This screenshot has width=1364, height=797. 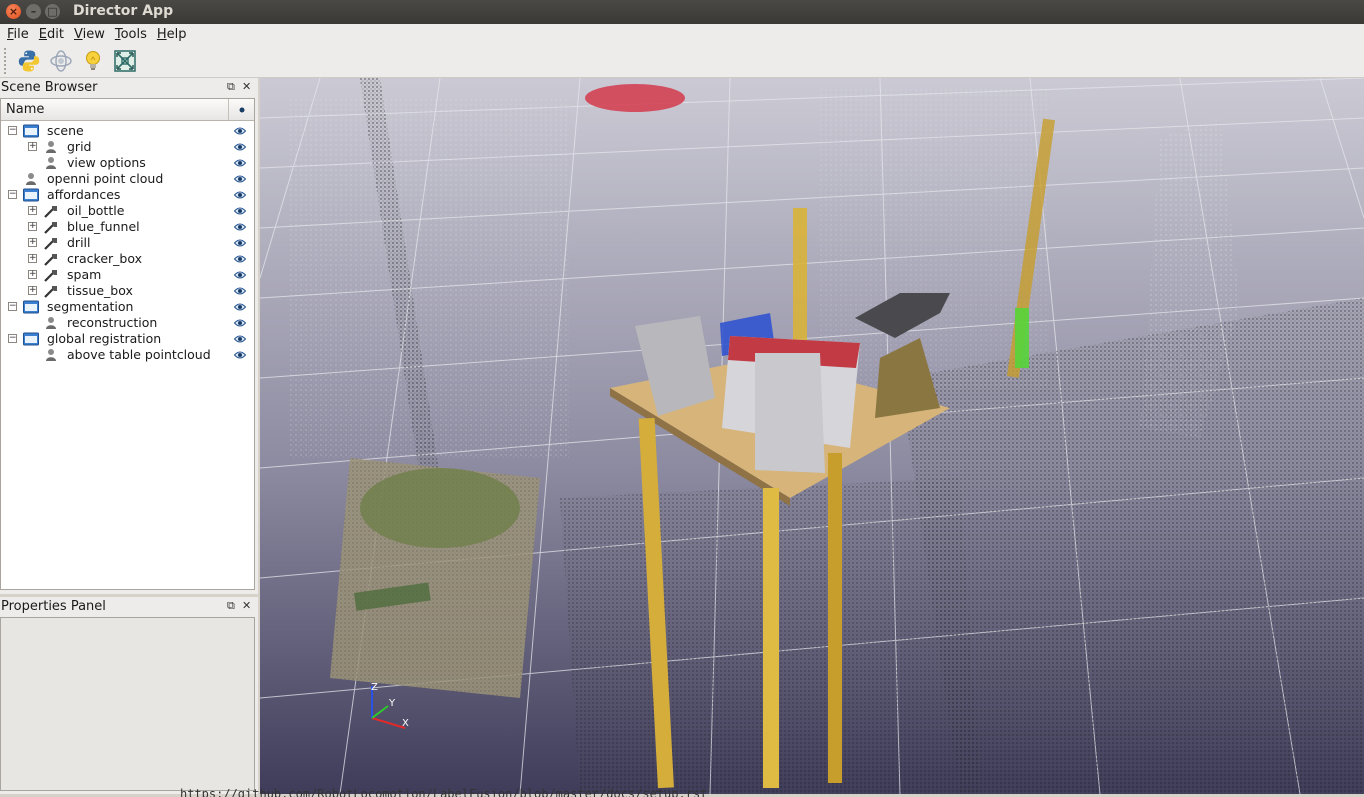 I want to click on tree-item: + spam, so click(x=127, y=275).